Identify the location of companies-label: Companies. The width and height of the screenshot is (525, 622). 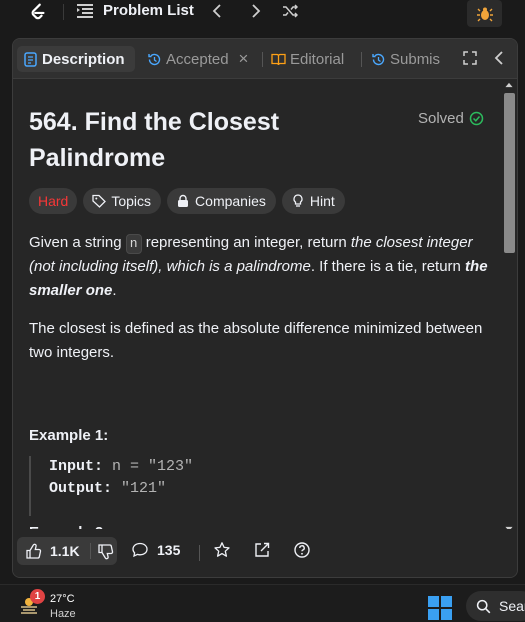
(230, 201).